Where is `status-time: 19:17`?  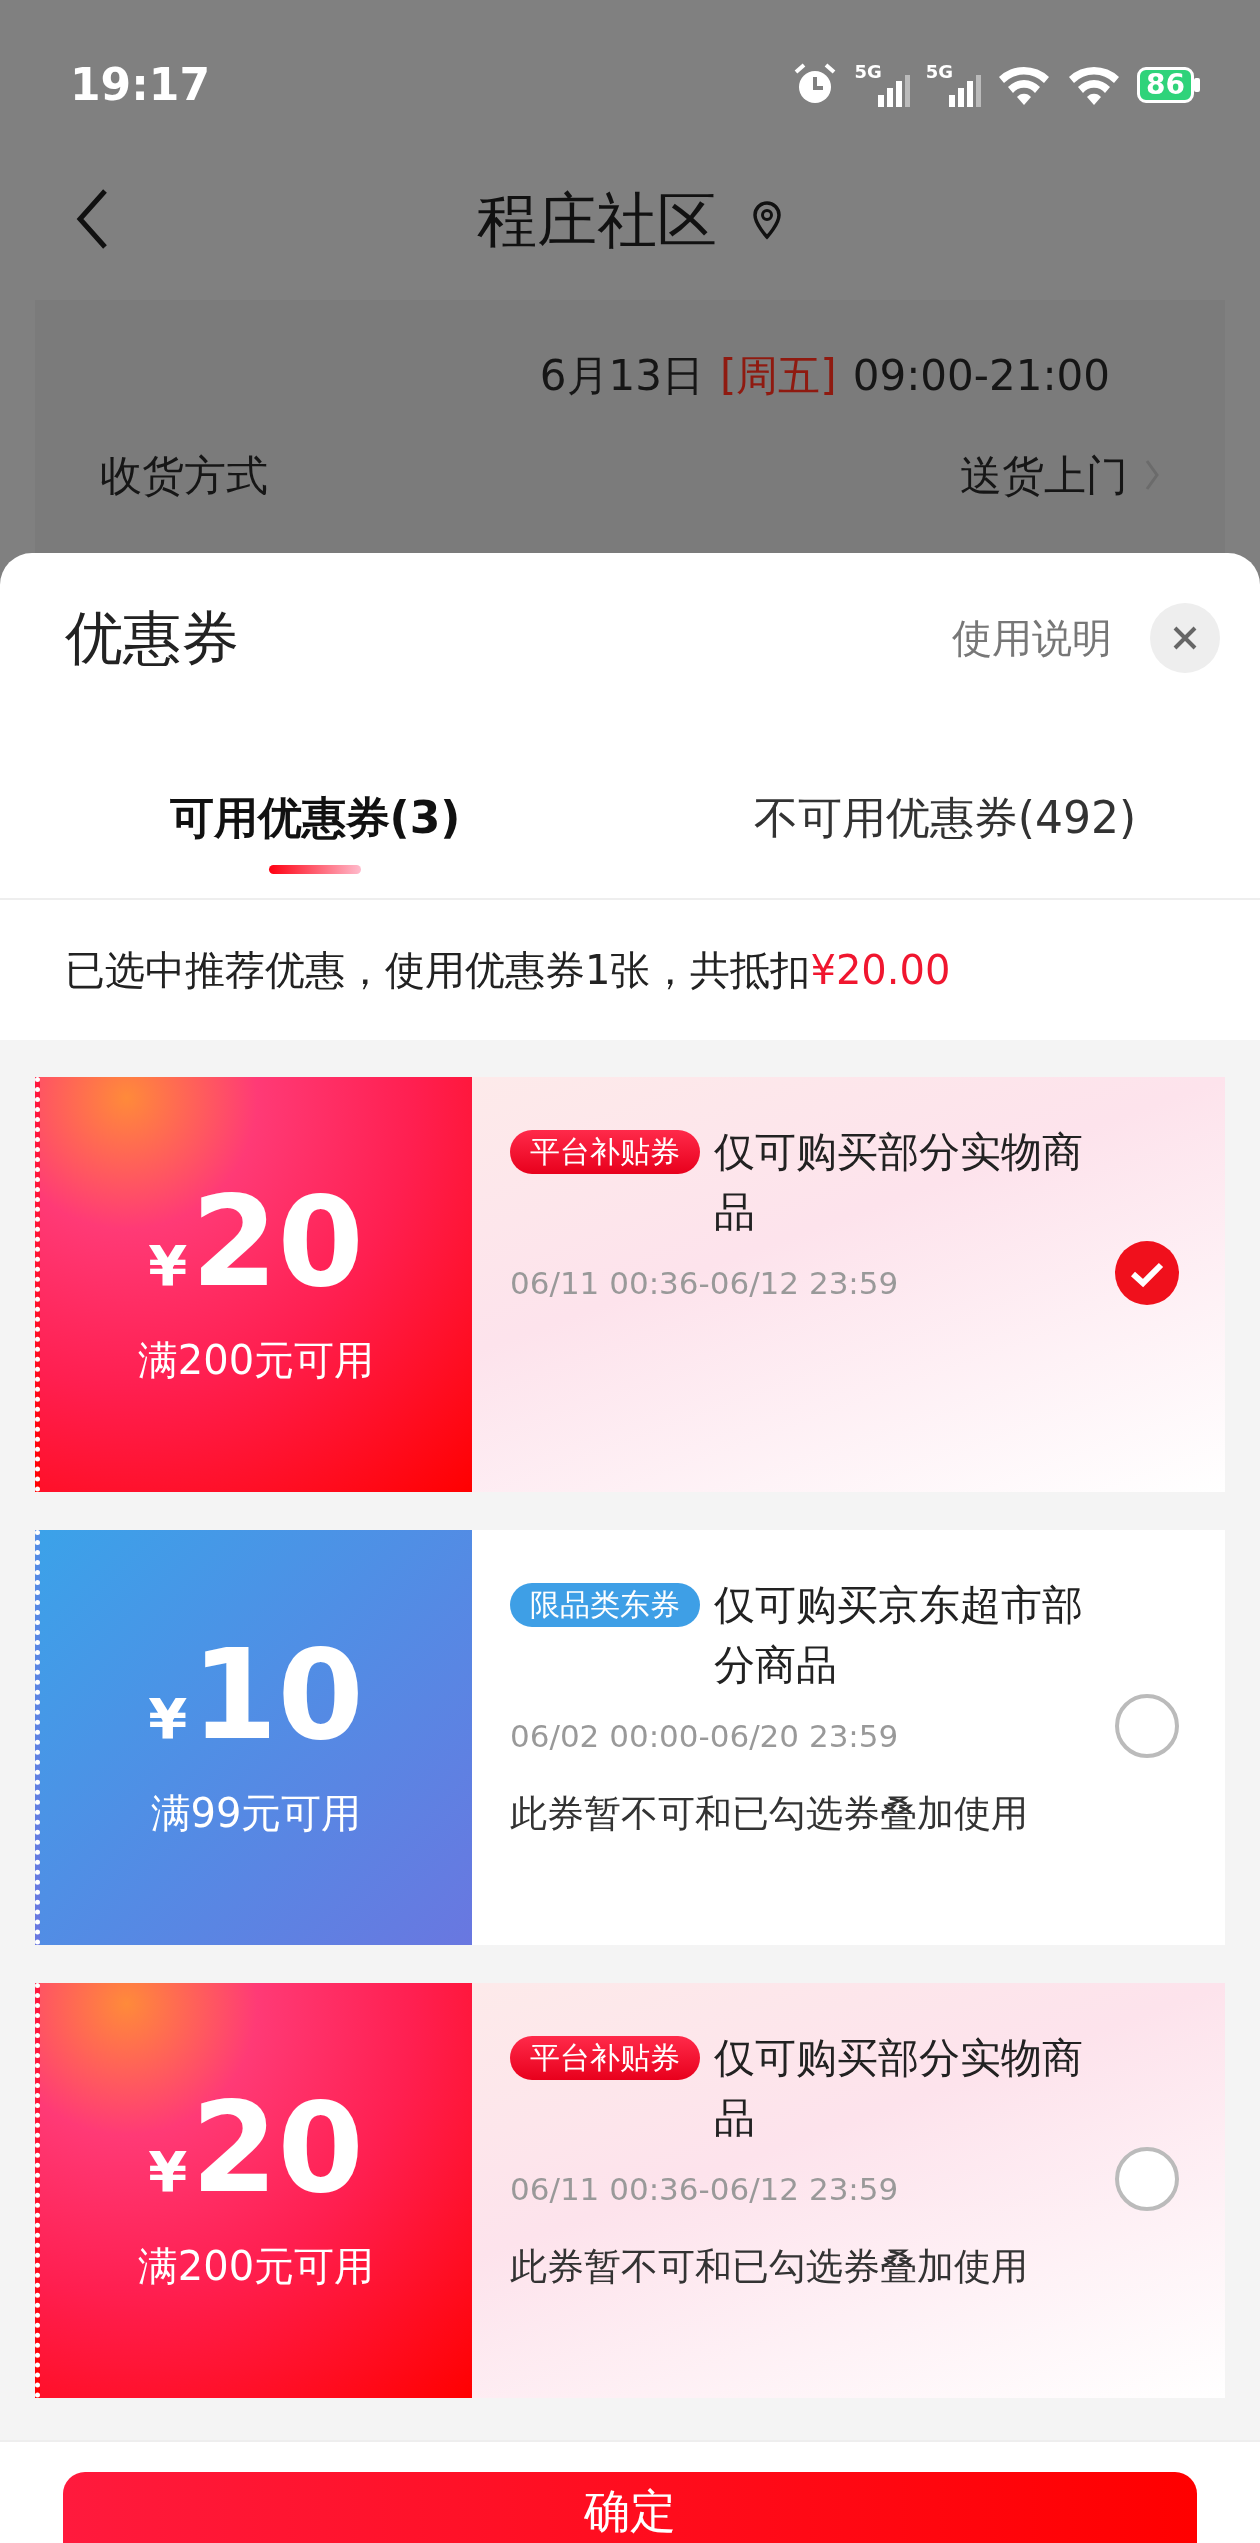
status-time: 19:17 is located at coordinates (140, 85).